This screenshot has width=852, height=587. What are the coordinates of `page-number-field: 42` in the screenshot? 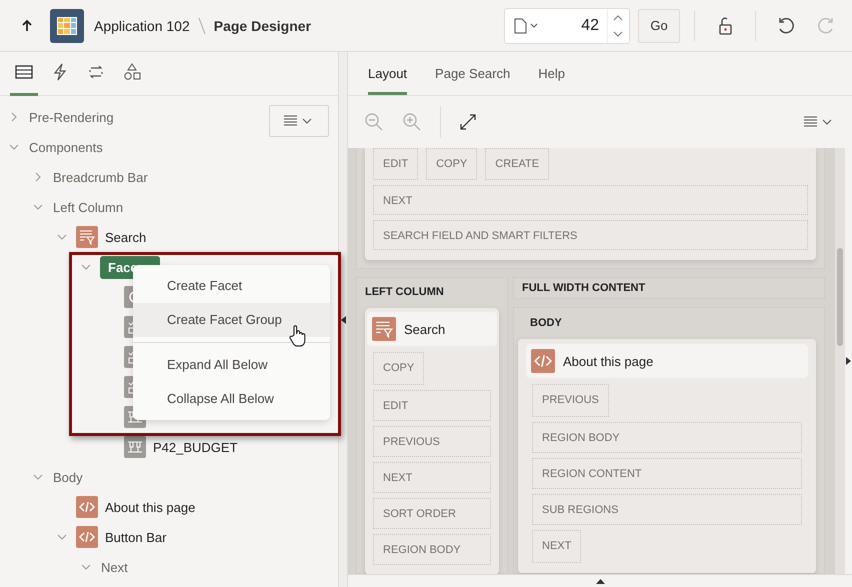 It's located at (567, 26).